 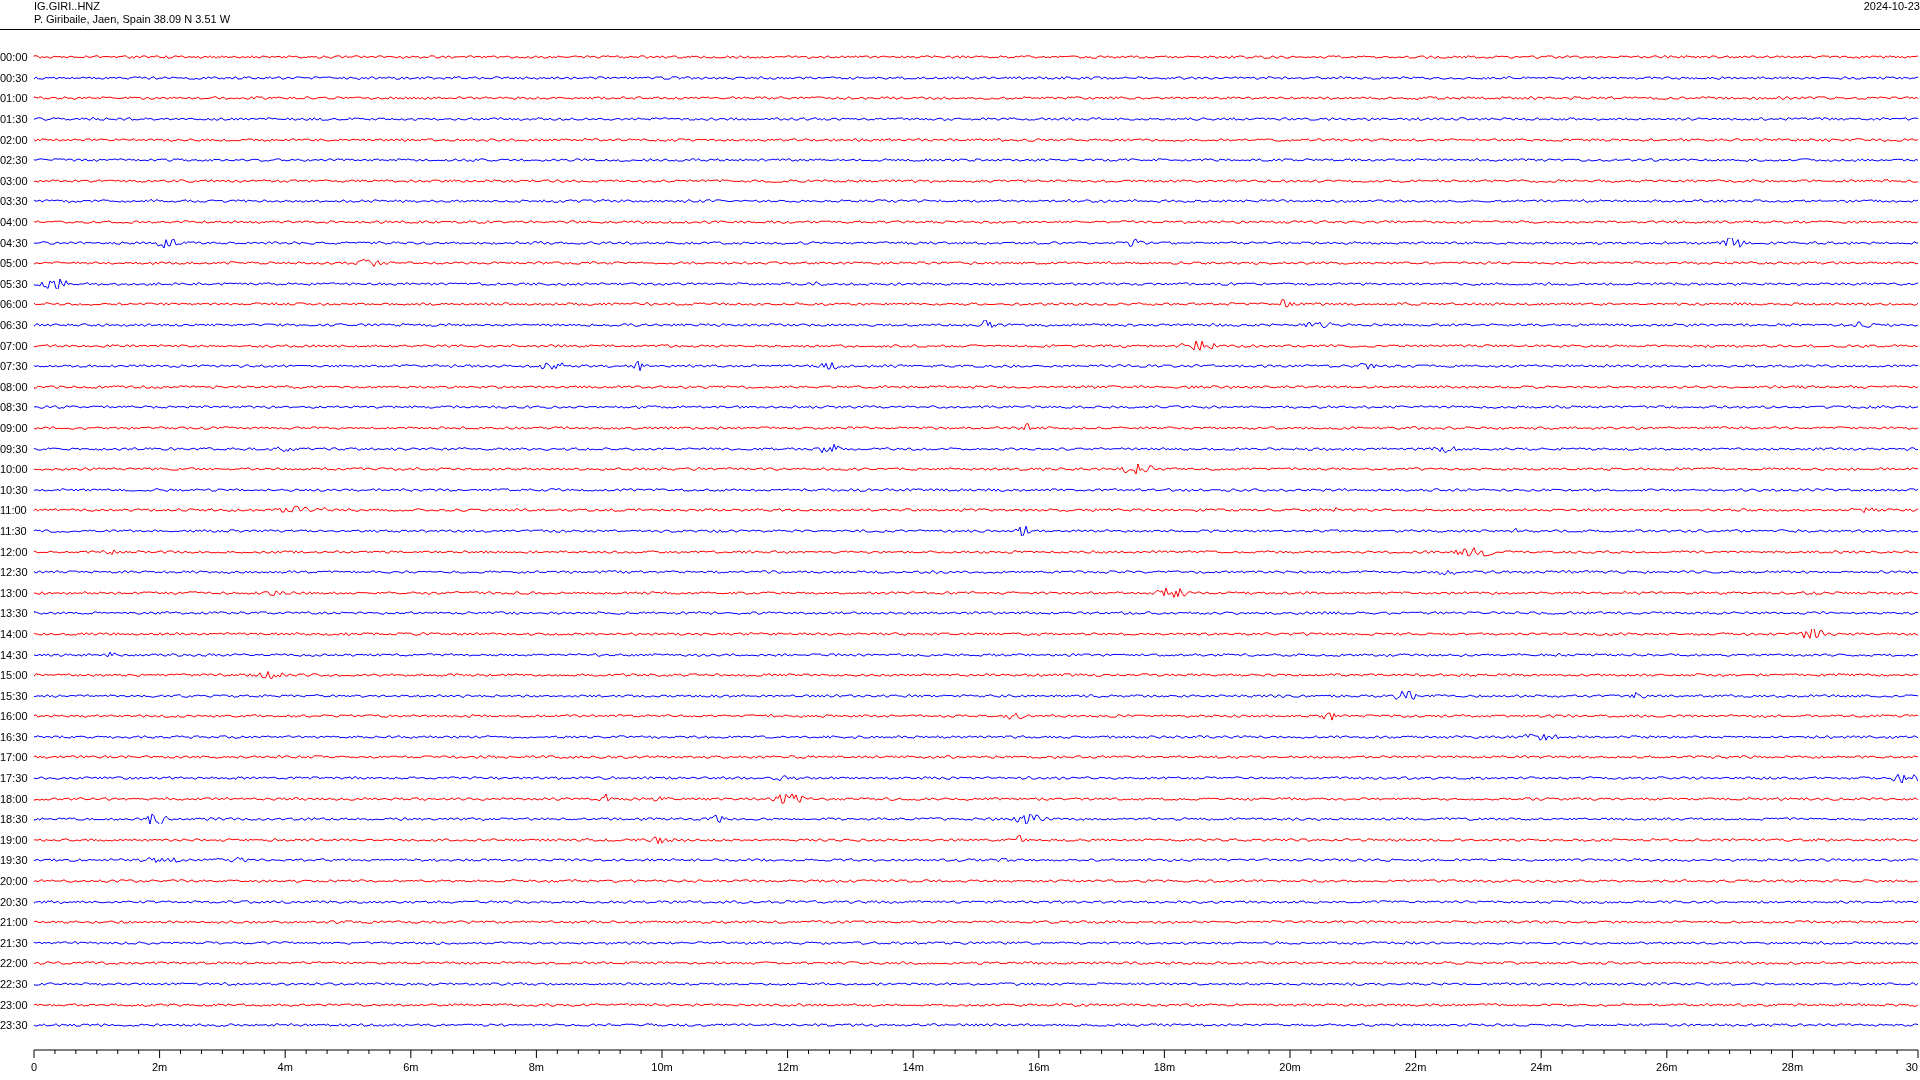 I want to click on time-label: 21:00, so click(x=14, y=922).